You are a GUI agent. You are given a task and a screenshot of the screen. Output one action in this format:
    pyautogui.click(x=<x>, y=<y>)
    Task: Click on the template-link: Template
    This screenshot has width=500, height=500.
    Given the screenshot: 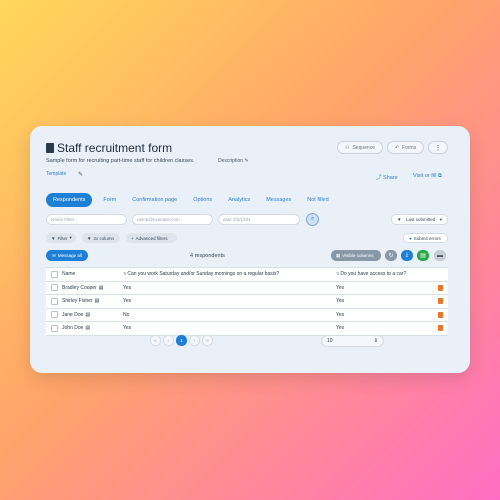 What is the action you would take?
    pyautogui.click(x=56, y=174)
    